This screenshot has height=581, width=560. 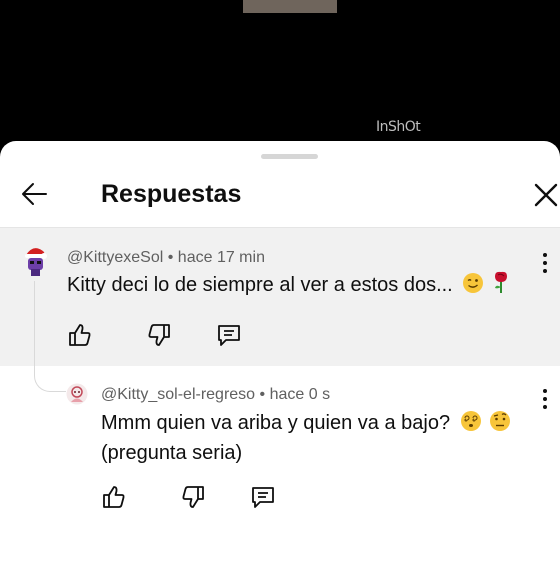 What do you see at coordinates (501, 286) in the screenshot?
I see `rose-icon` at bounding box center [501, 286].